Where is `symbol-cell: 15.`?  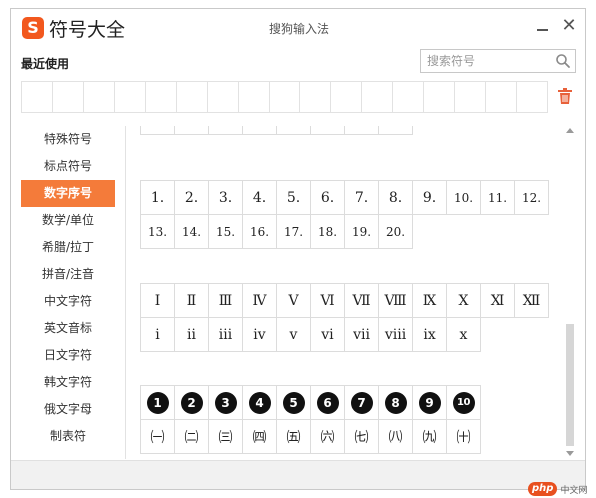
symbol-cell: 15. is located at coordinates (226, 232).